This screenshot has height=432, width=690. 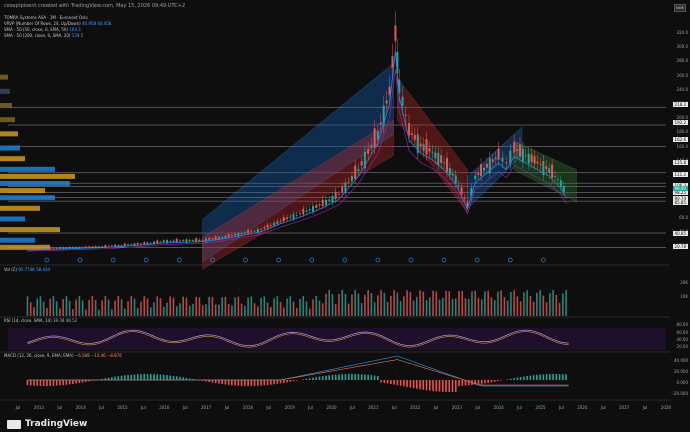 I want to click on volume-profile-bar, so click(x=25, y=247).